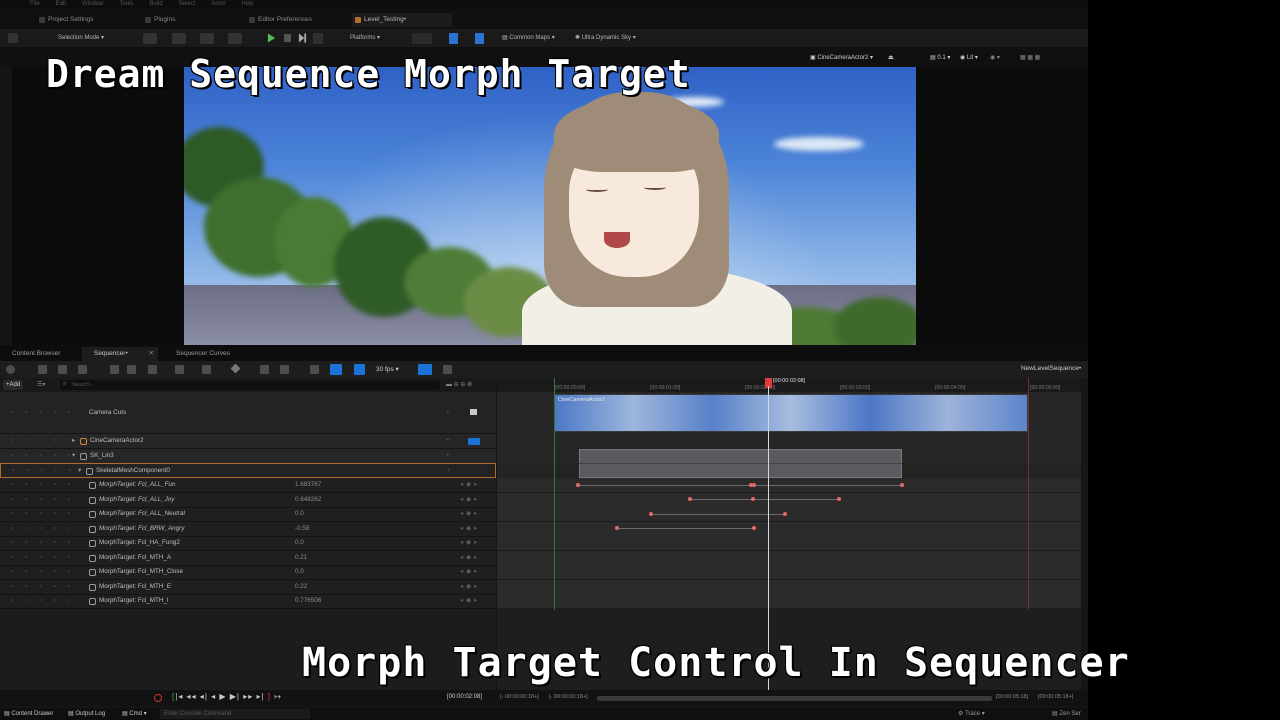 The image size is (1280, 720). I want to click on play-options-icon, so click(318, 38).